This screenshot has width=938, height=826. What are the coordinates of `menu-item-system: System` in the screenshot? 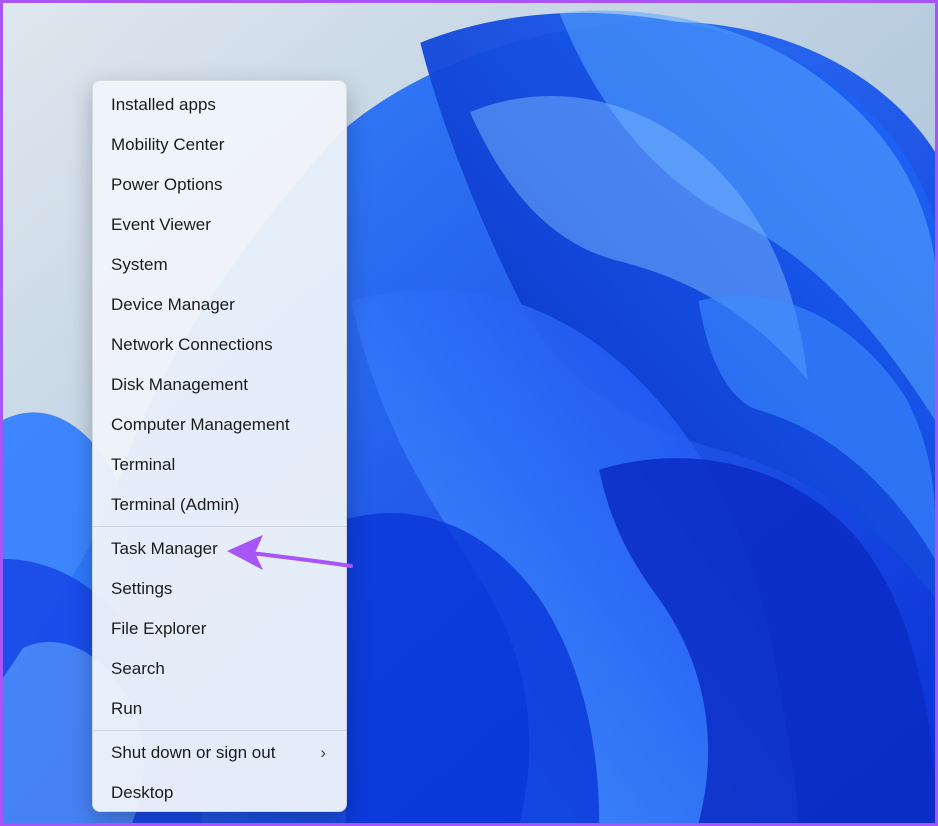 It's located at (219, 265).